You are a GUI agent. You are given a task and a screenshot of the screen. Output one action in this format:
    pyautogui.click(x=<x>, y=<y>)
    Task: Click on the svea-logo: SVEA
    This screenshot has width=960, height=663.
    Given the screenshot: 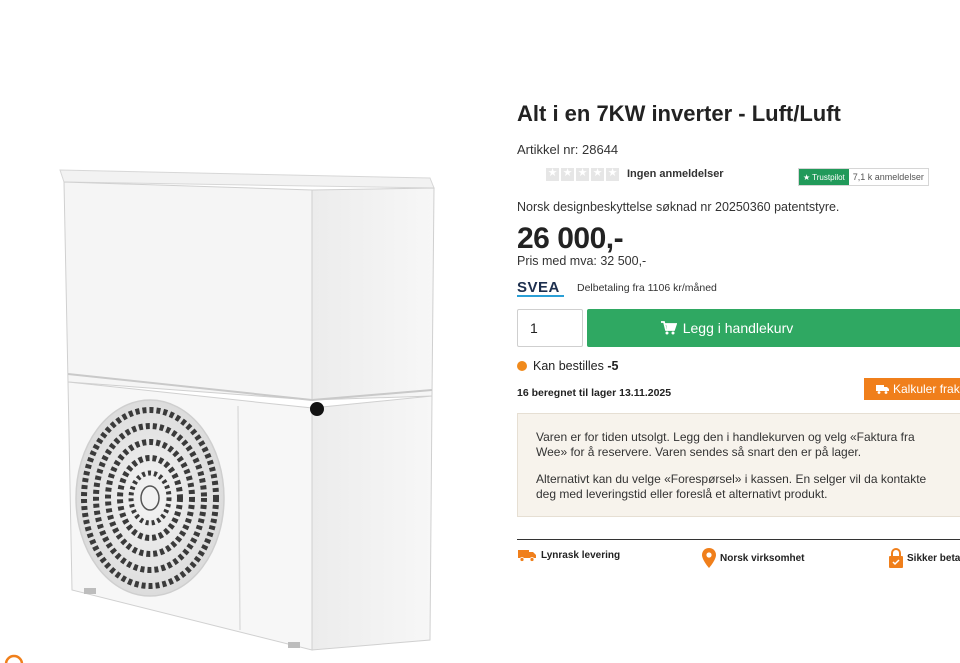 What is the action you would take?
    pyautogui.click(x=540, y=288)
    